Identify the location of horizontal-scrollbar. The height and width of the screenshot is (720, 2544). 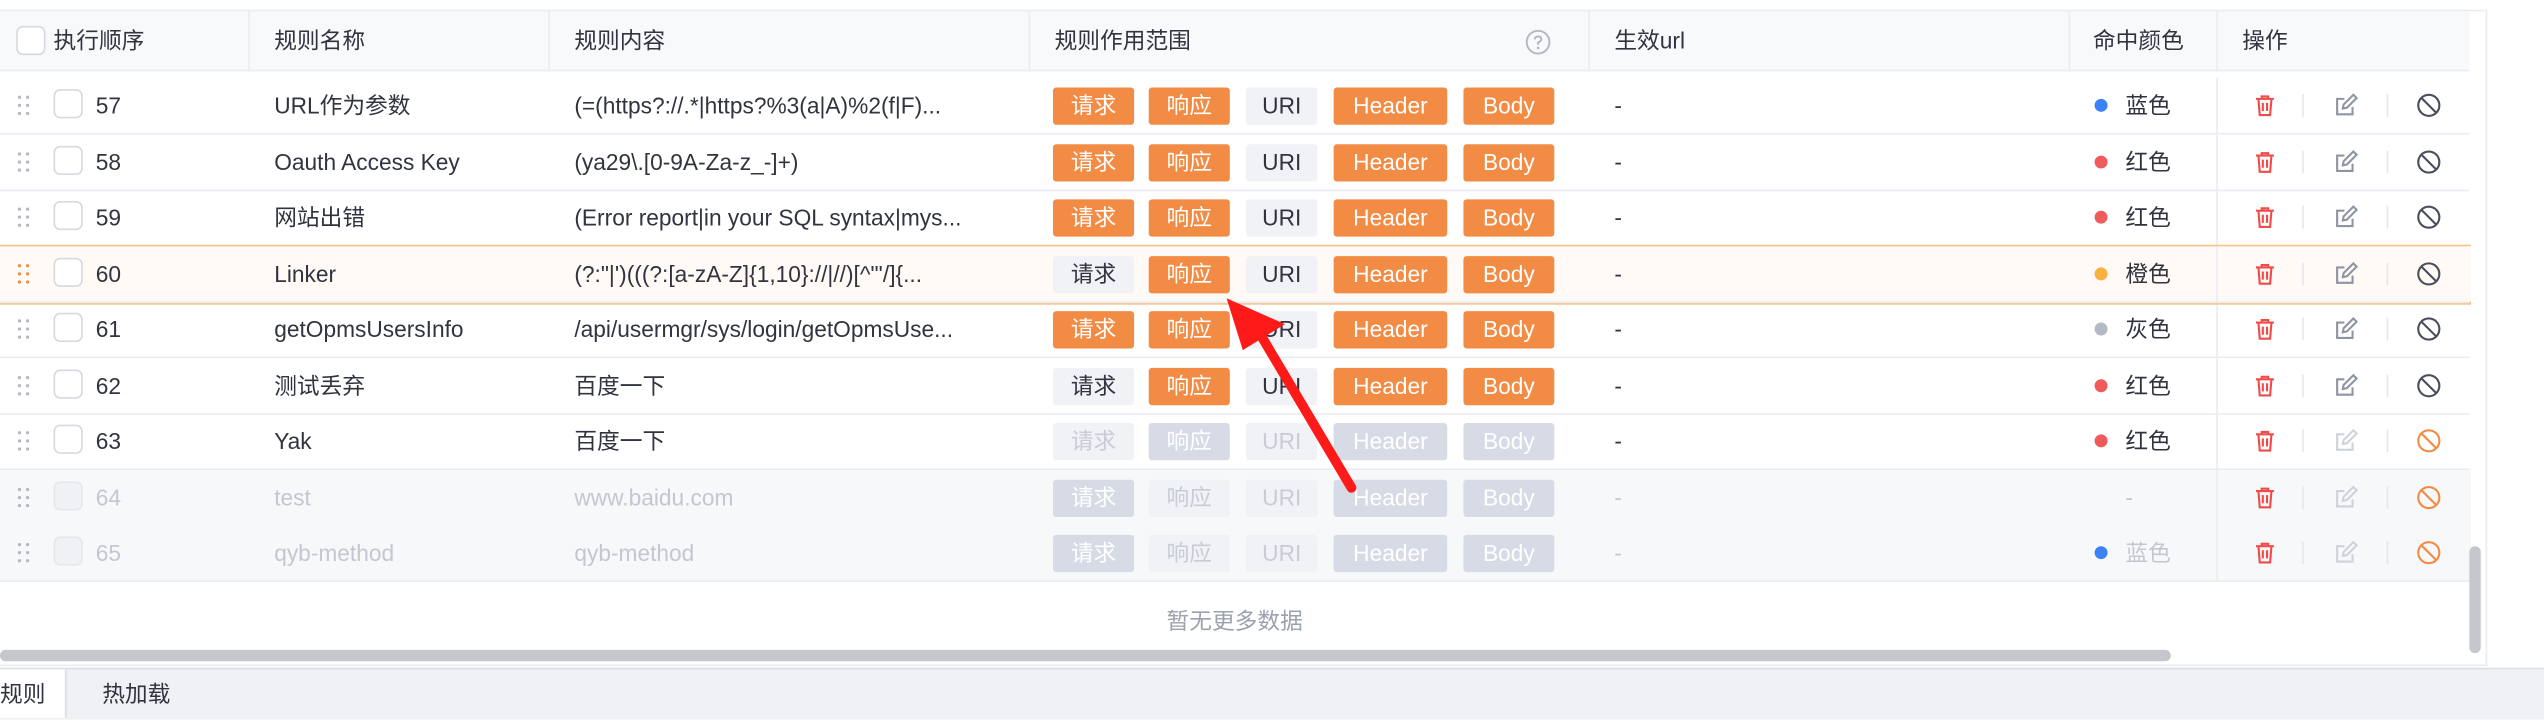
(1085, 655).